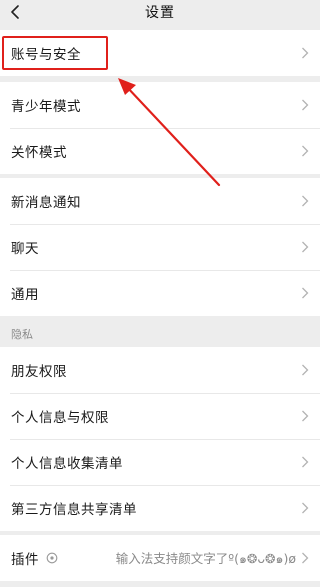 This screenshot has width=320, height=587. Describe the element at coordinates (52, 558) in the screenshot. I see `plugin-status-icon` at that location.